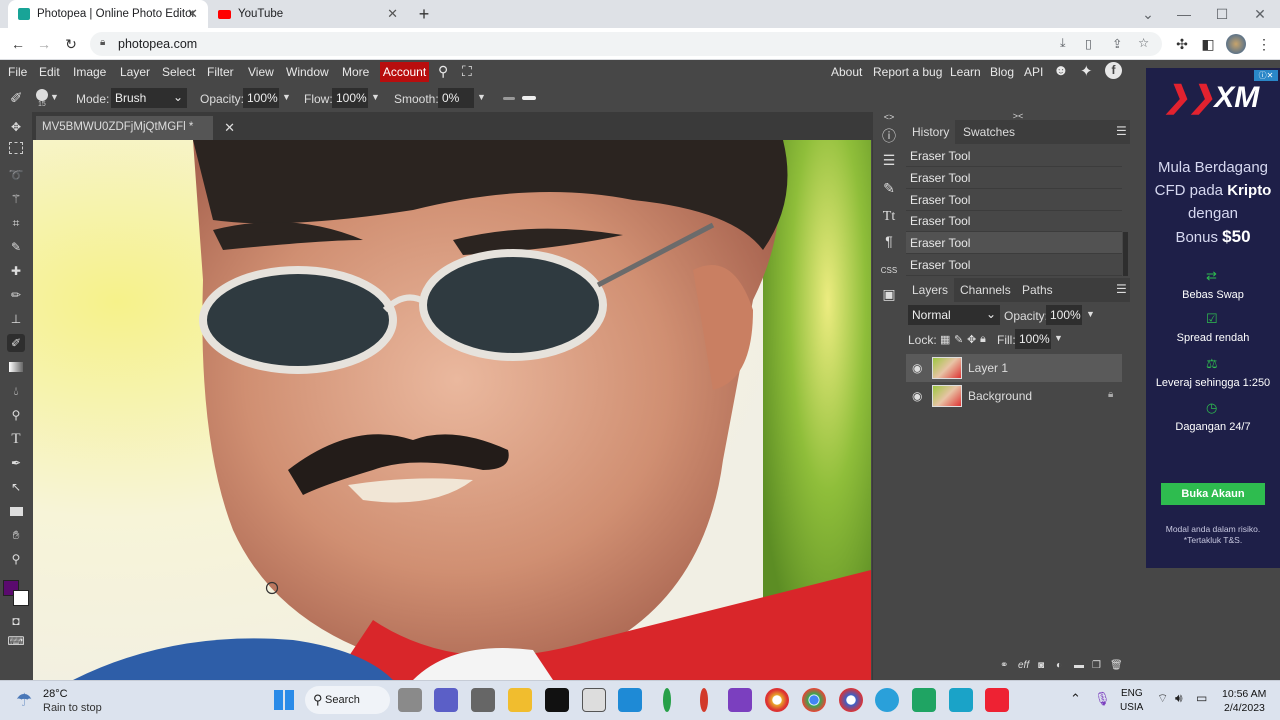 The width and height of the screenshot is (1280, 720). What do you see at coordinates (1033, 72) in the screenshot?
I see `link-api: API` at bounding box center [1033, 72].